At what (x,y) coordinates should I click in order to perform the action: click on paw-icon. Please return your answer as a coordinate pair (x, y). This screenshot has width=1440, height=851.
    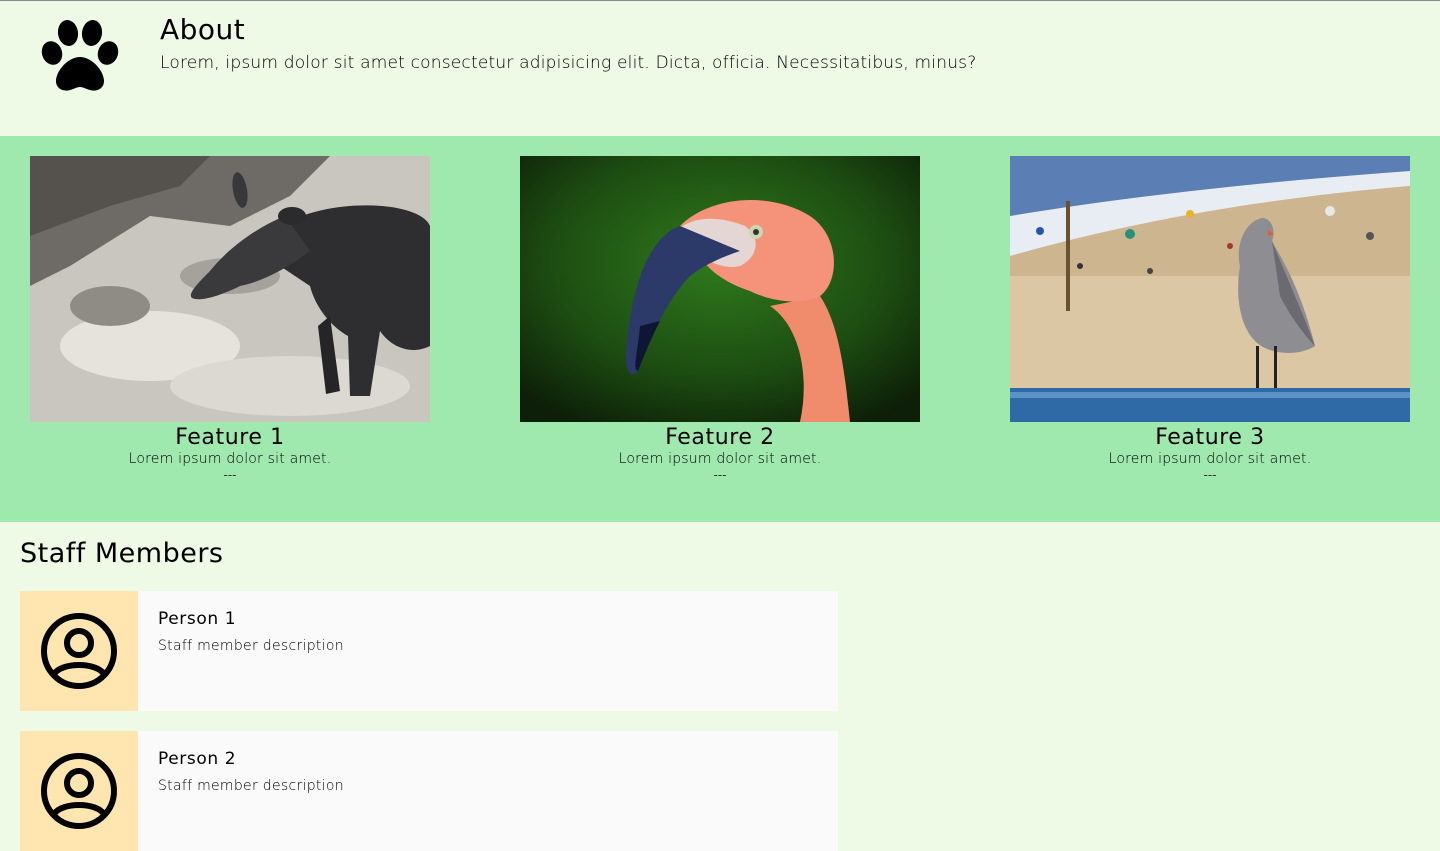
    Looking at the image, I should click on (80, 56).